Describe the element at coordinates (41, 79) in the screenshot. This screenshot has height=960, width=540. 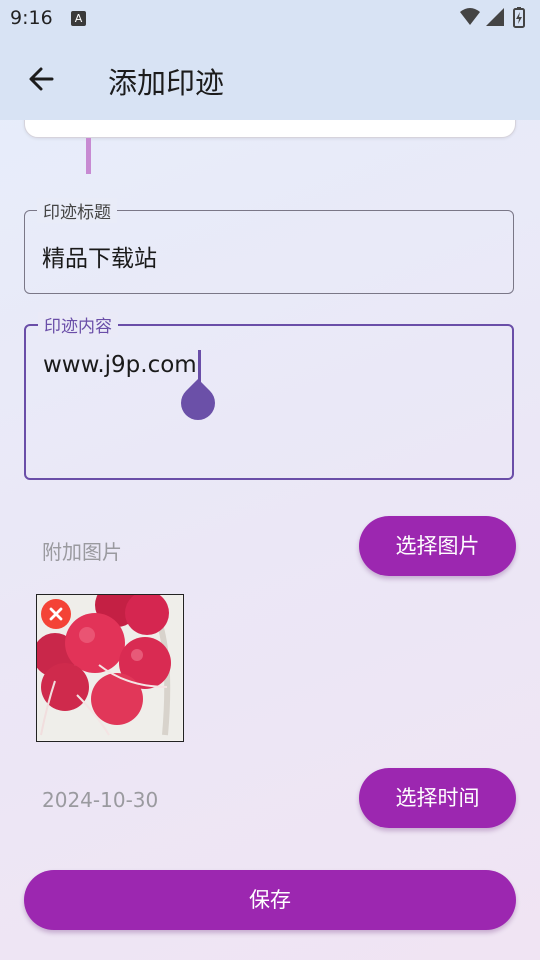
I see `arrow-back-icon` at that location.